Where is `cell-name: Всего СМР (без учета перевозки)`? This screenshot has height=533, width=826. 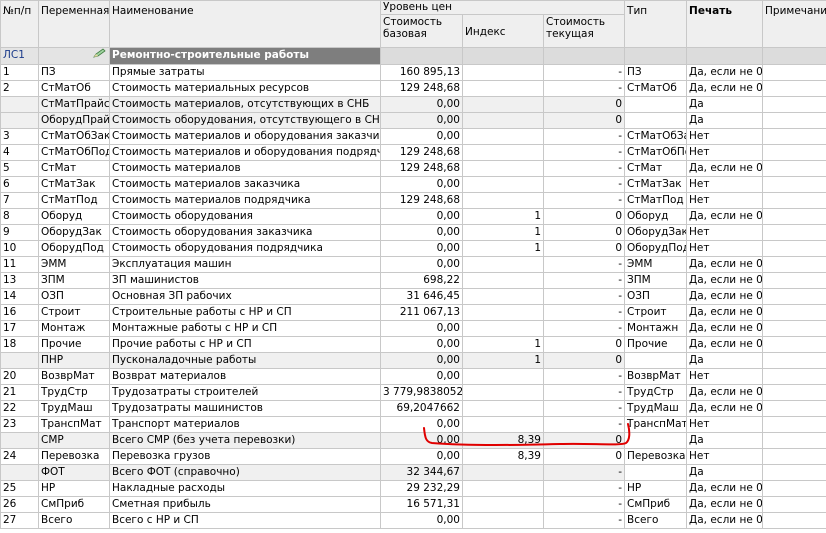 cell-name: Всего СМР (без учета перевозки) is located at coordinates (245, 440).